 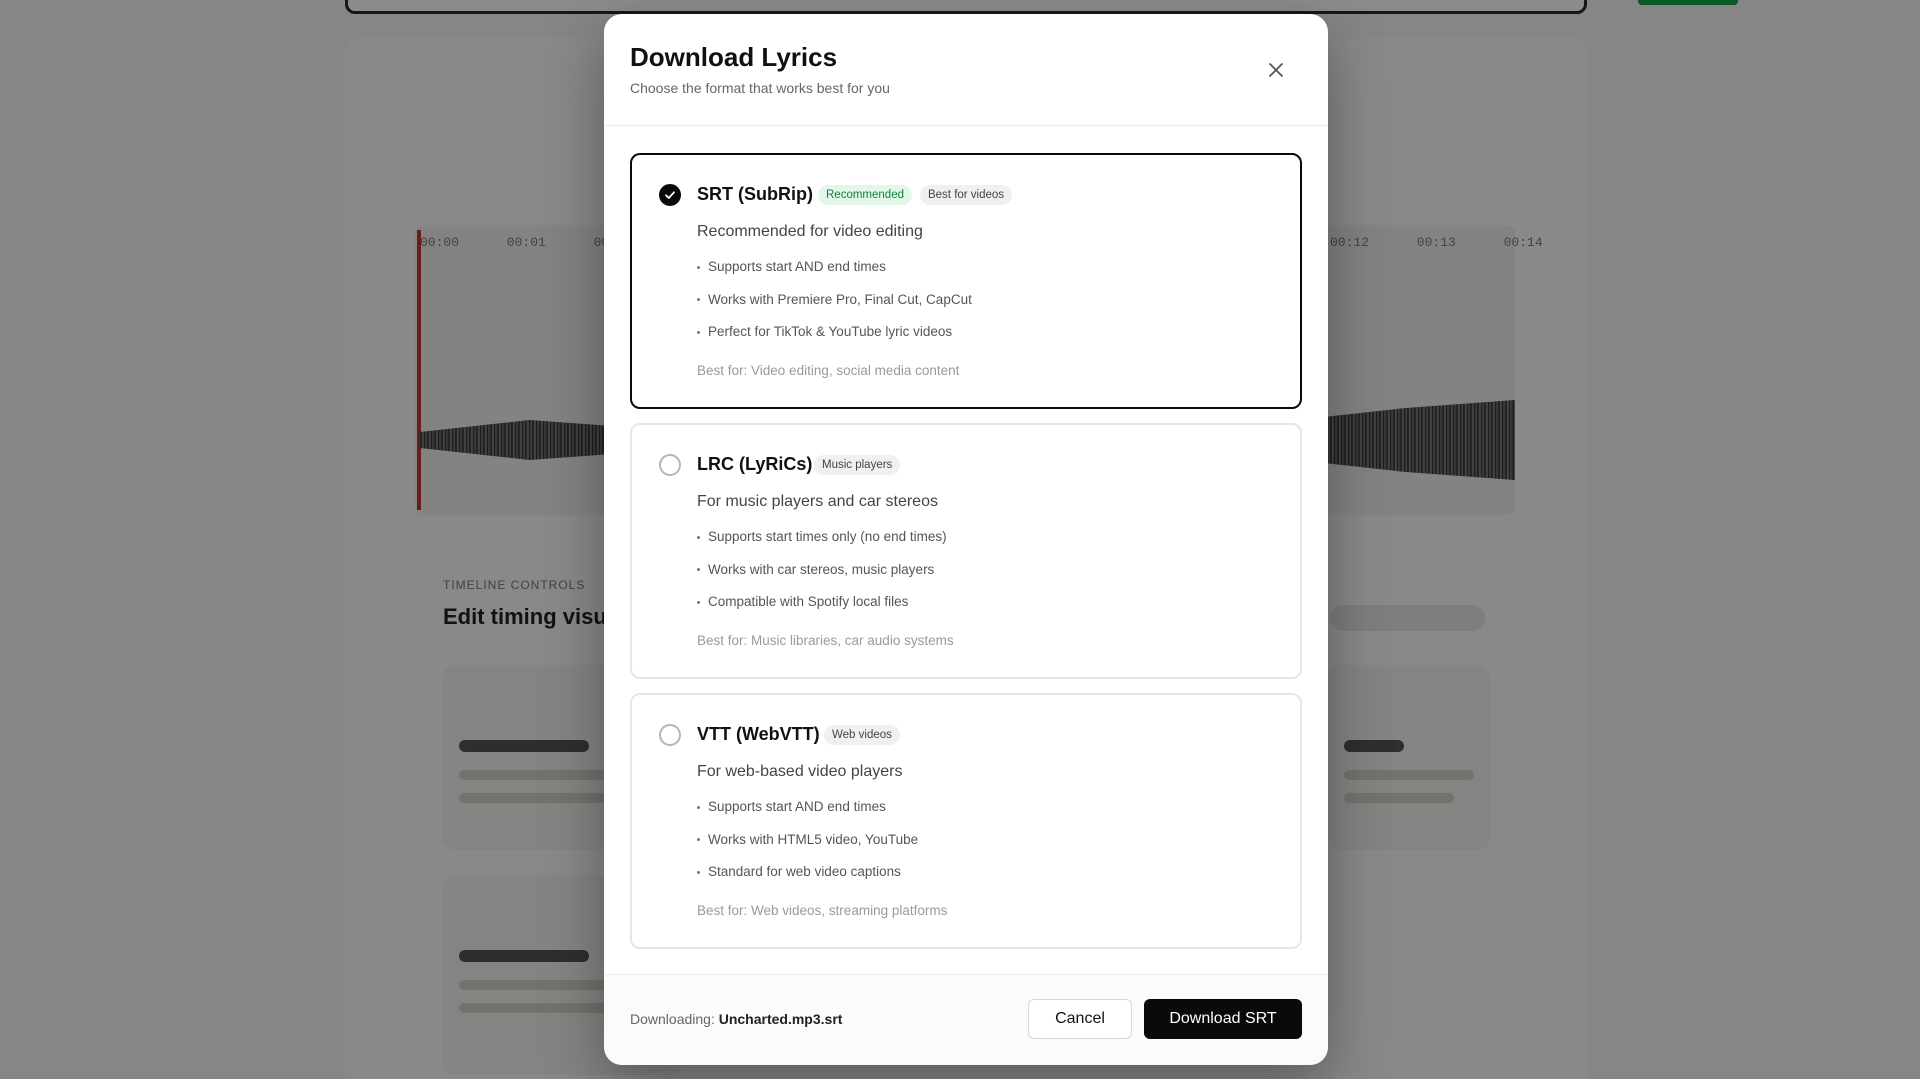 I want to click on download-button: Download SRT, so click(x=1223, y=1019).